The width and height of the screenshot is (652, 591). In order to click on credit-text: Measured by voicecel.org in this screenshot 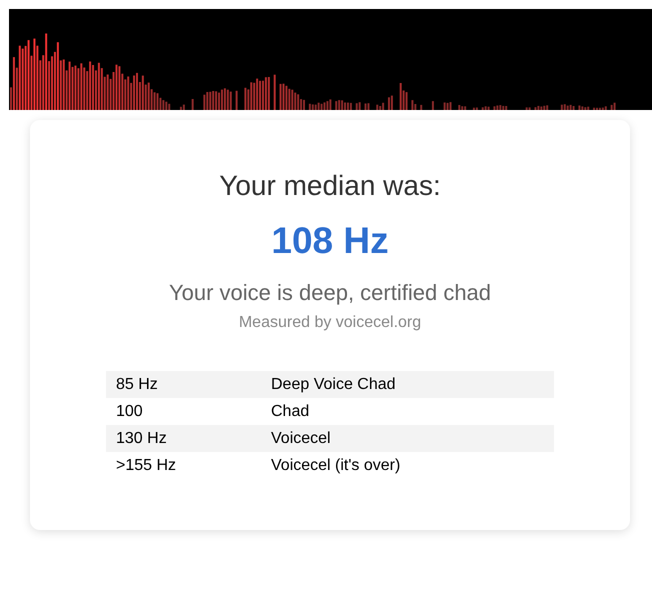, I will do `click(330, 323)`.